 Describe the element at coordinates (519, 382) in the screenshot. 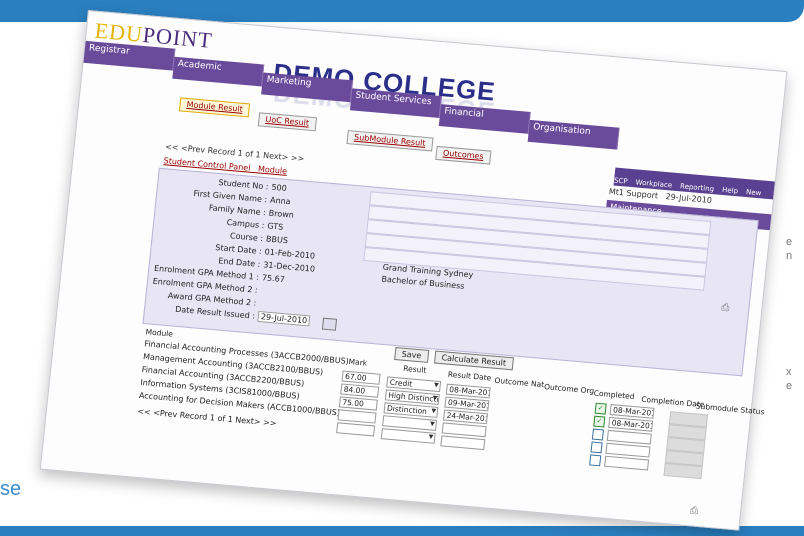

I see `col-header-outcome-nat: Outcome Nat` at that location.